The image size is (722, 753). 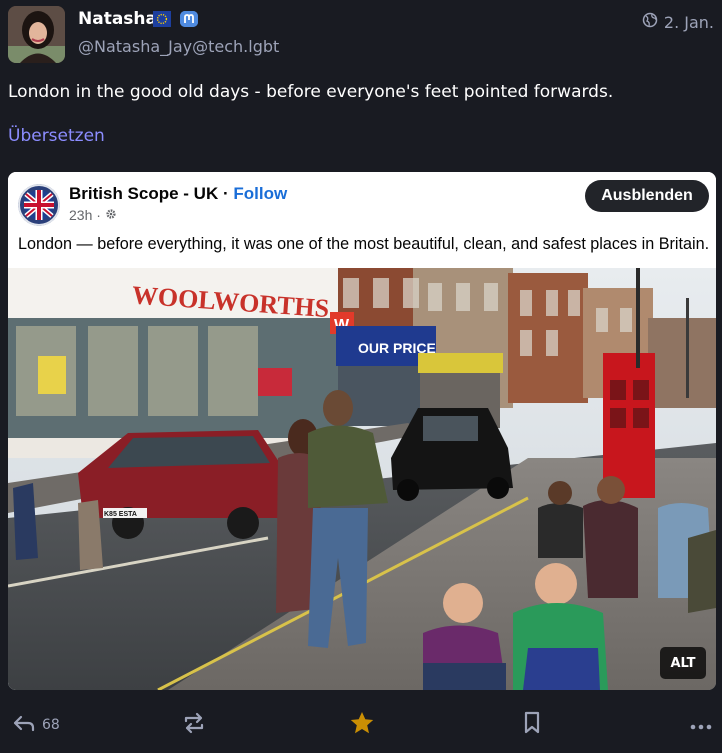 What do you see at coordinates (688, 22) in the screenshot?
I see `date-label: 2. Jan.` at bounding box center [688, 22].